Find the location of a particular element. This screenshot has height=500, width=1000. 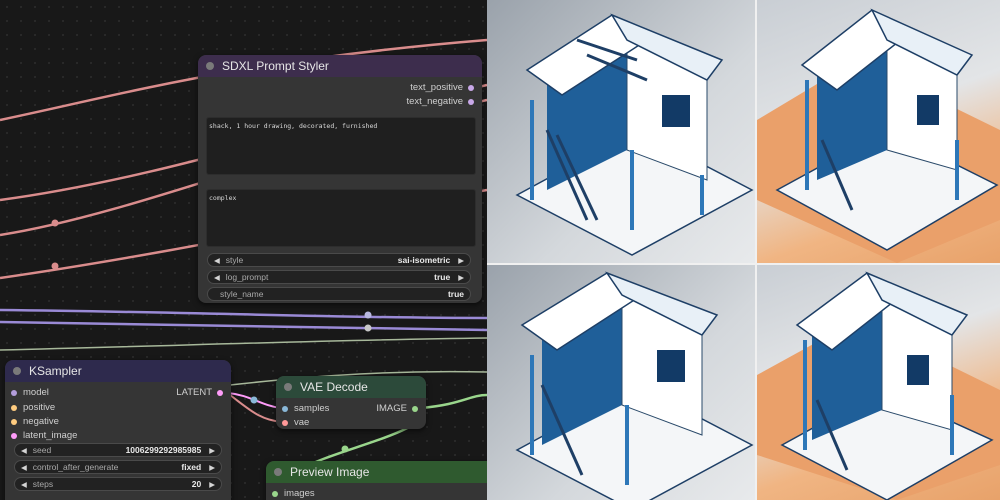

node-title: Preview Image is located at coordinates (330, 472).